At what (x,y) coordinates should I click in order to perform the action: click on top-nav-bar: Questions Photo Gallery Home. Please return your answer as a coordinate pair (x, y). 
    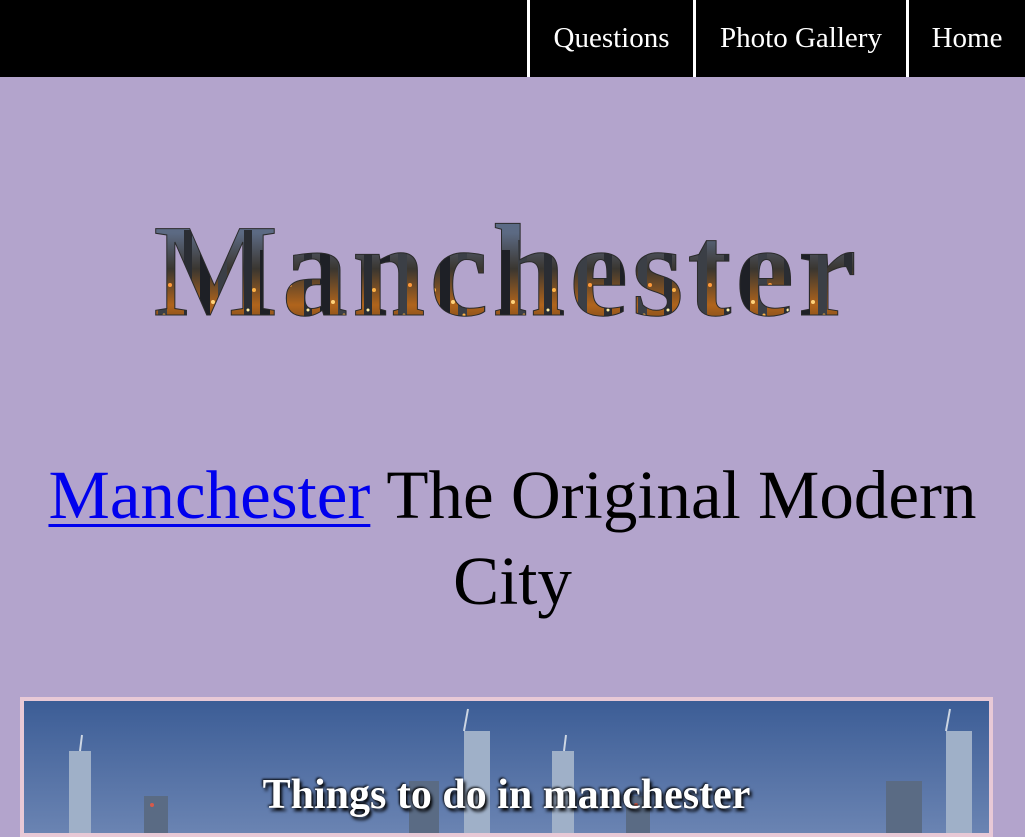
    Looking at the image, I should click on (512, 38).